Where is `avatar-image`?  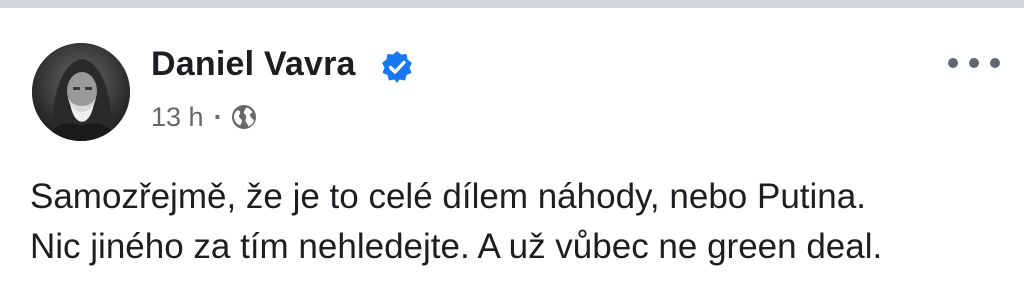 avatar-image is located at coordinates (81, 92).